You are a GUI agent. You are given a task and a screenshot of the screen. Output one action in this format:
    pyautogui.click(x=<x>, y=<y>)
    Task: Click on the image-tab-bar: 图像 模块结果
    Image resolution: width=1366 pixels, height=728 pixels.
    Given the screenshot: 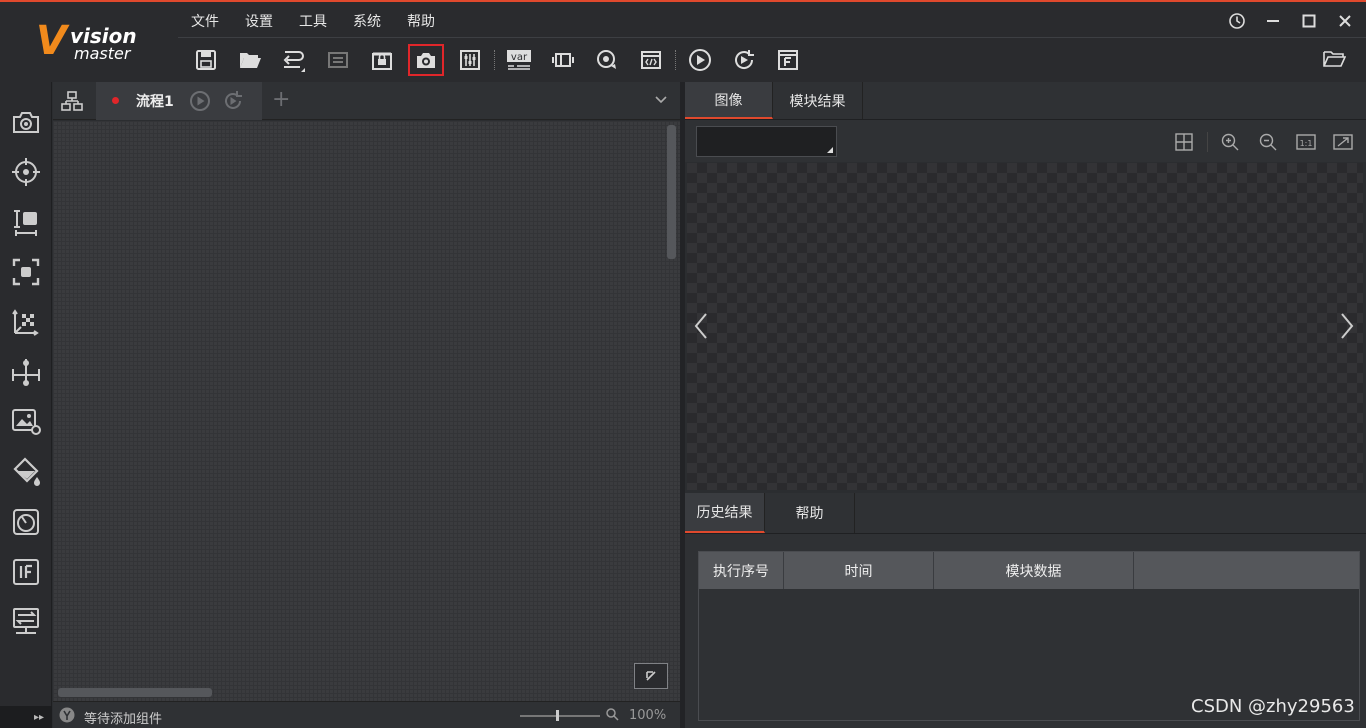 What is the action you would take?
    pyautogui.click(x=1025, y=101)
    